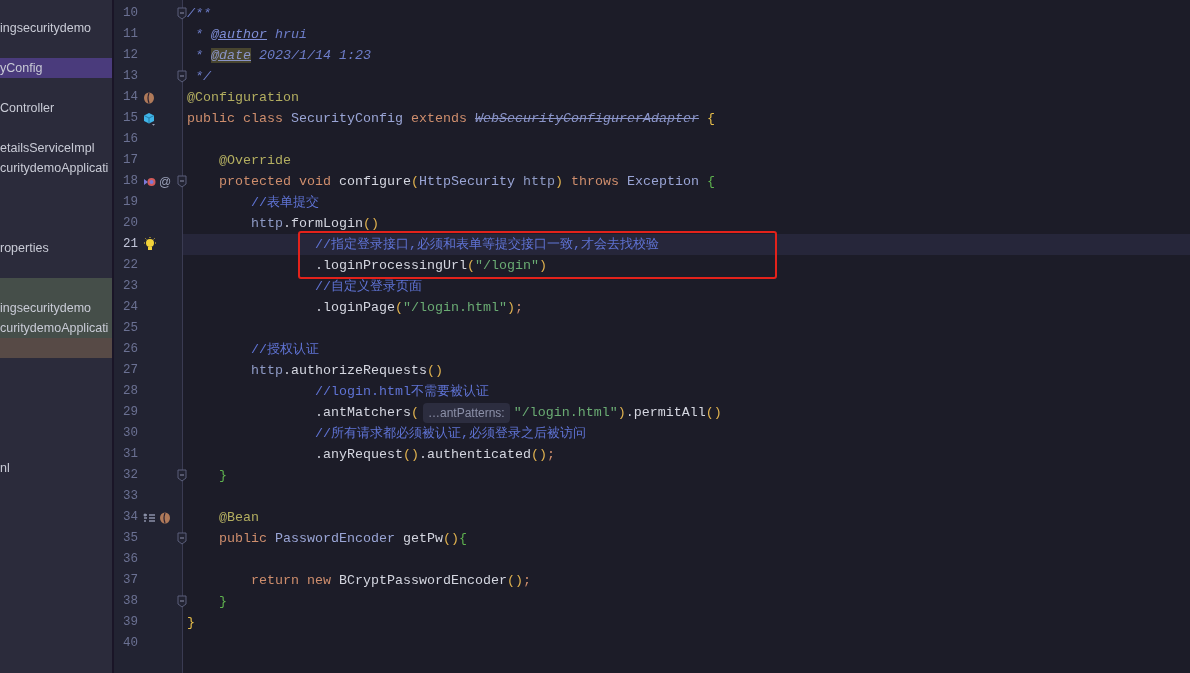  What do you see at coordinates (130, 182) in the screenshot?
I see `line-number: 18` at bounding box center [130, 182].